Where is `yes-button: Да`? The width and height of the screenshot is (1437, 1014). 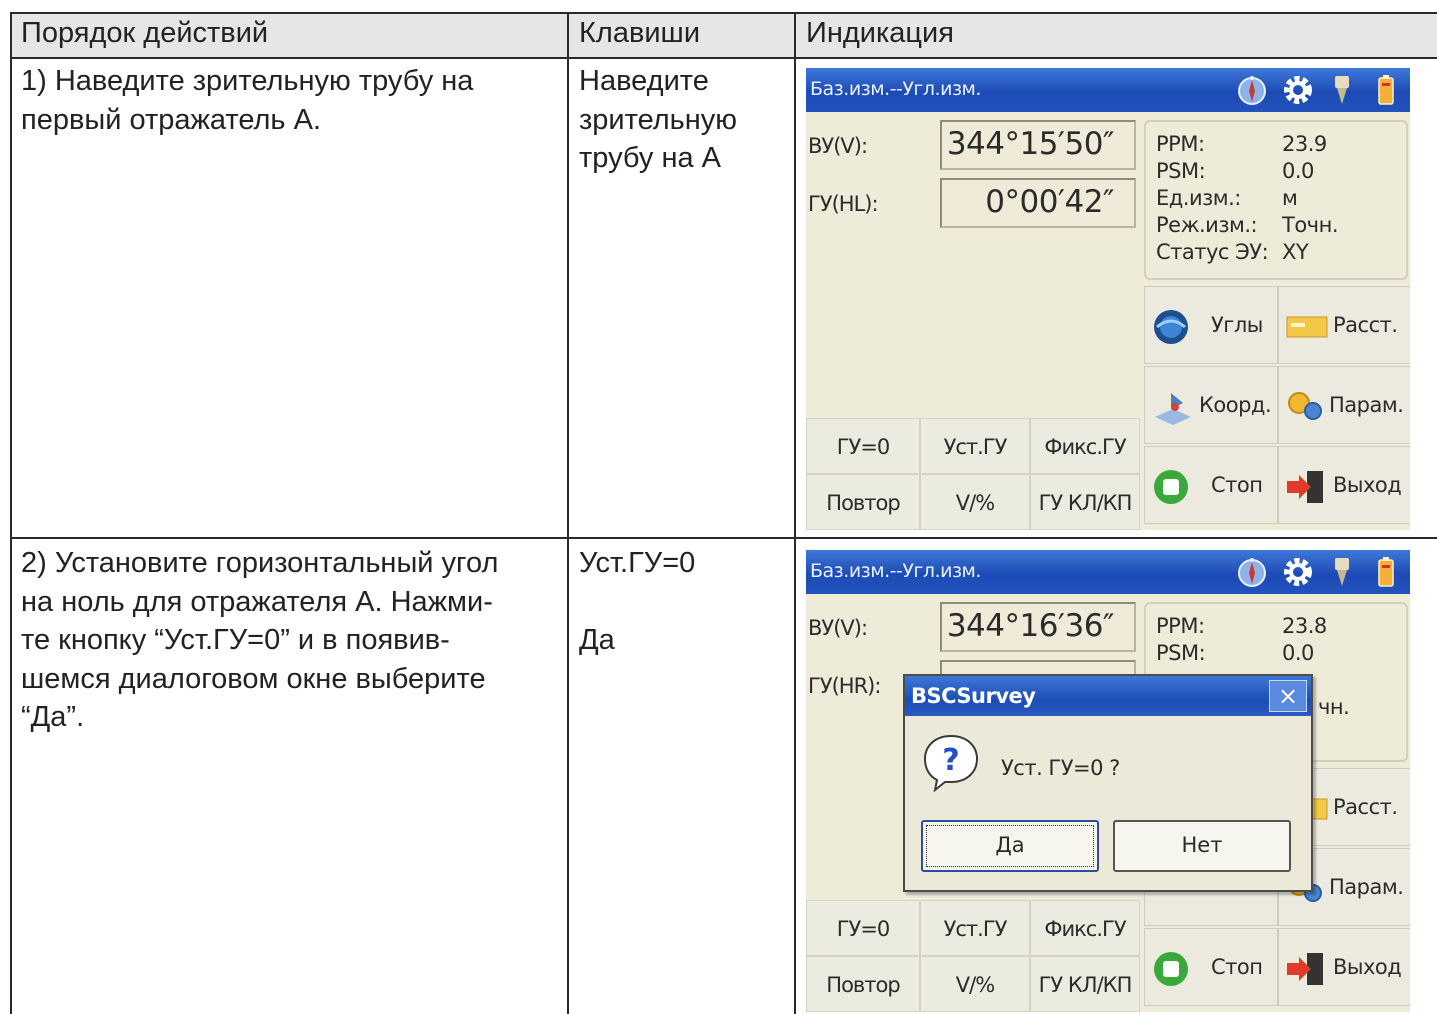 yes-button: Да is located at coordinates (1010, 846).